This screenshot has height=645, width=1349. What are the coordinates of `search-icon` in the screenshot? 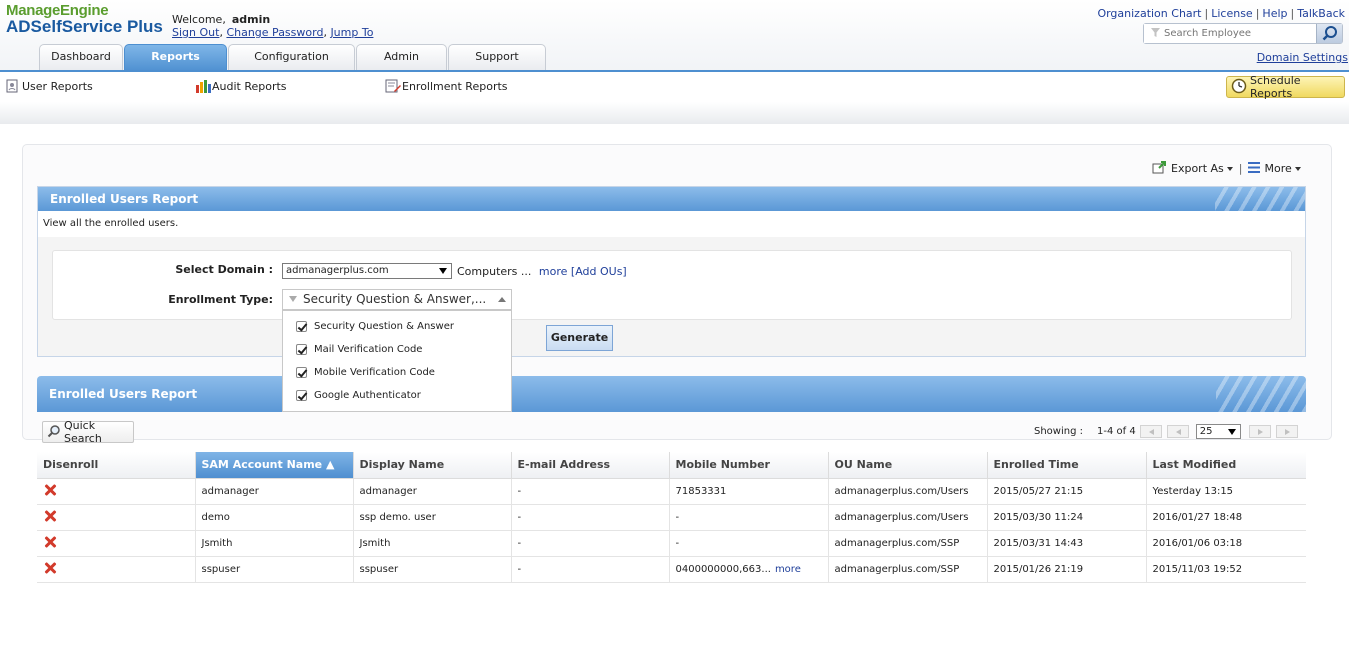 It's located at (1329, 33).